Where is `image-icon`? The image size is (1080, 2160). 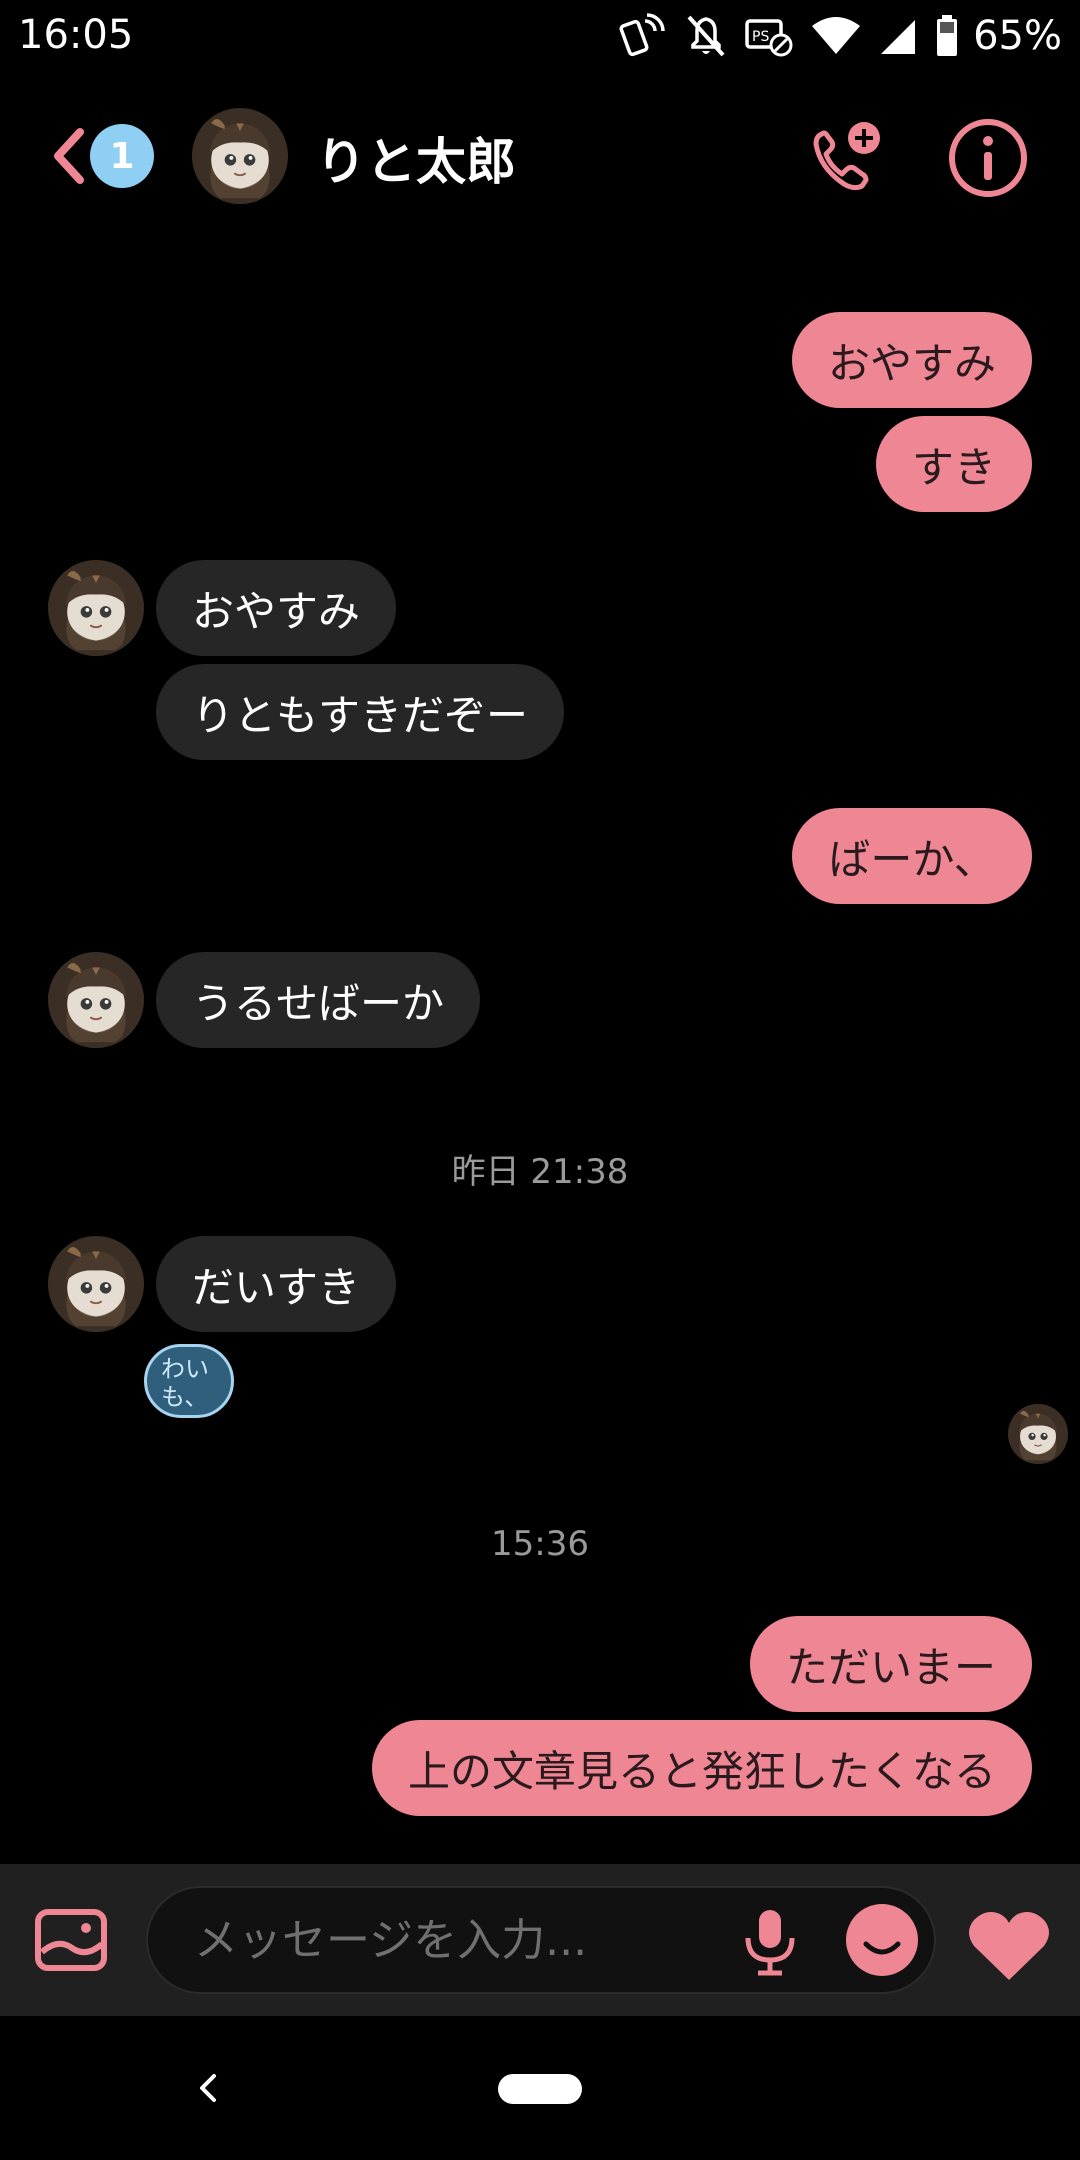 image-icon is located at coordinates (71, 1940).